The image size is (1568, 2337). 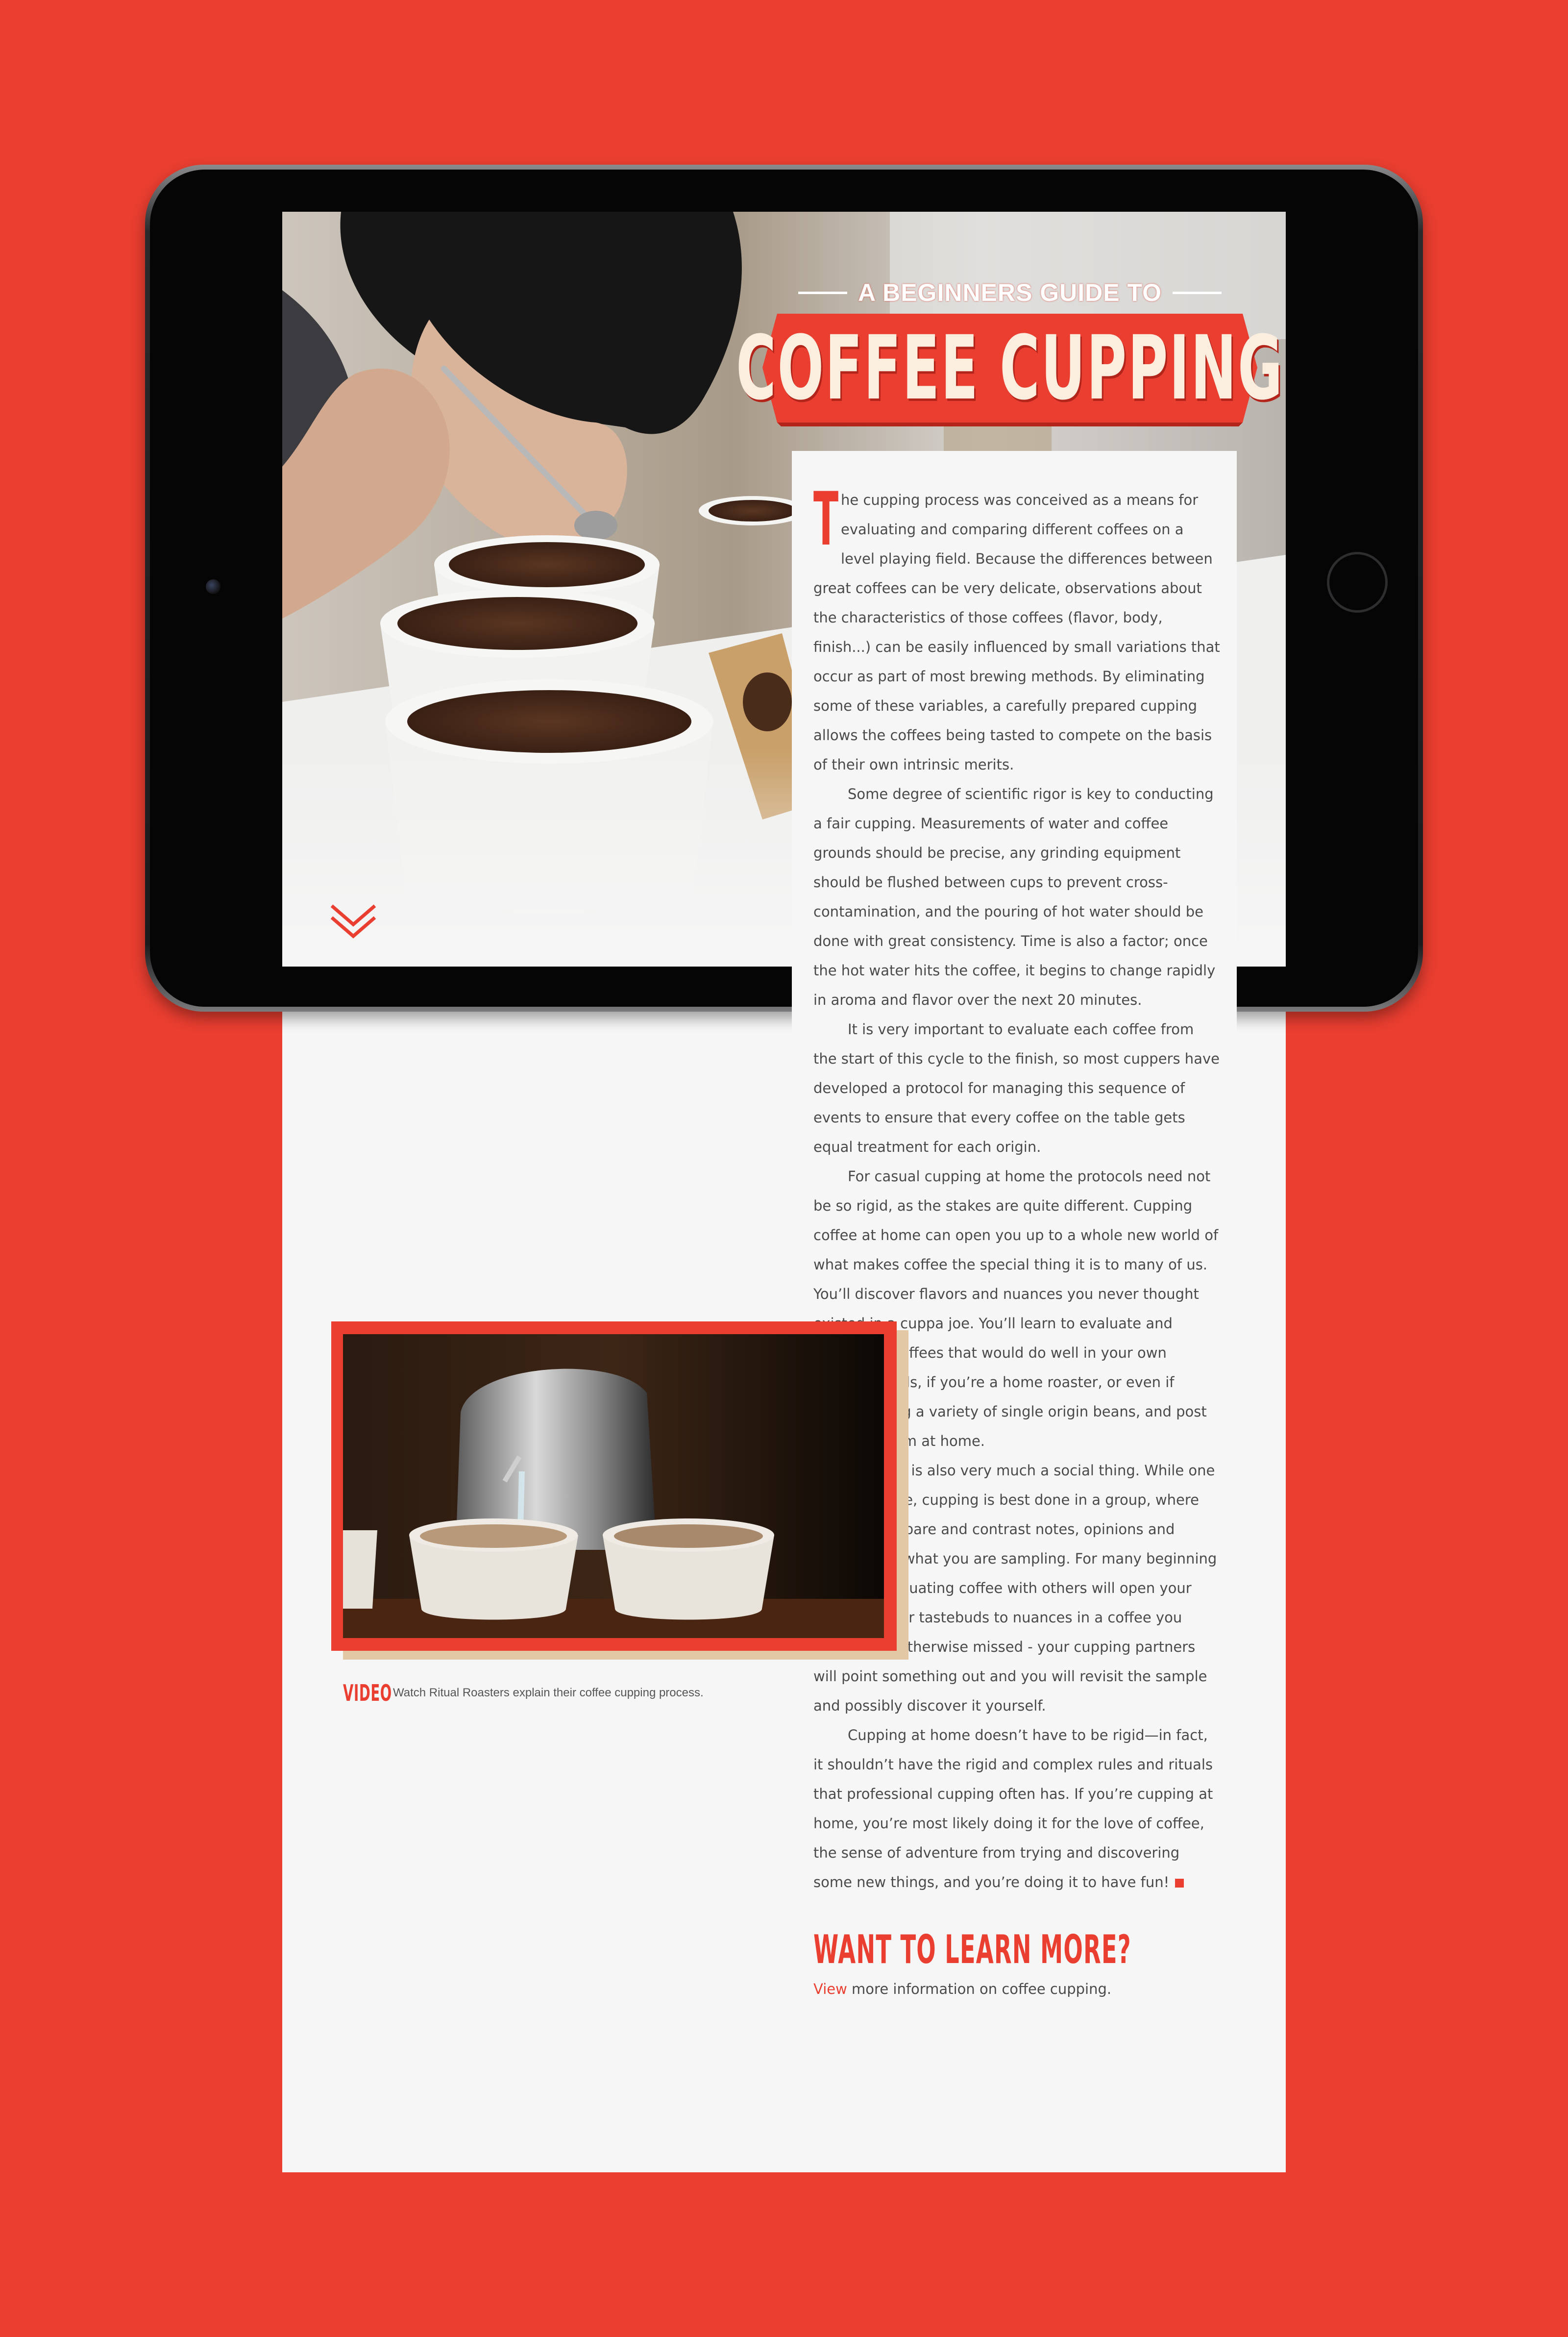 I want to click on view-link: View, so click(x=830, y=1989).